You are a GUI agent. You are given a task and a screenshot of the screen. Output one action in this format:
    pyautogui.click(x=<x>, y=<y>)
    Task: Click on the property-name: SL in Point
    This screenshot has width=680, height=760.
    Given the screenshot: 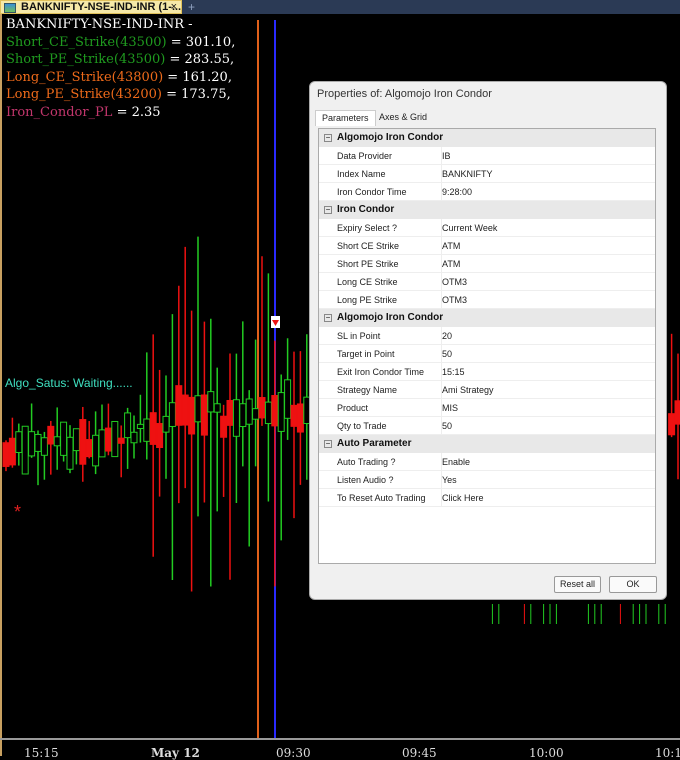 What is the action you would take?
    pyautogui.click(x=359, y=336)
    